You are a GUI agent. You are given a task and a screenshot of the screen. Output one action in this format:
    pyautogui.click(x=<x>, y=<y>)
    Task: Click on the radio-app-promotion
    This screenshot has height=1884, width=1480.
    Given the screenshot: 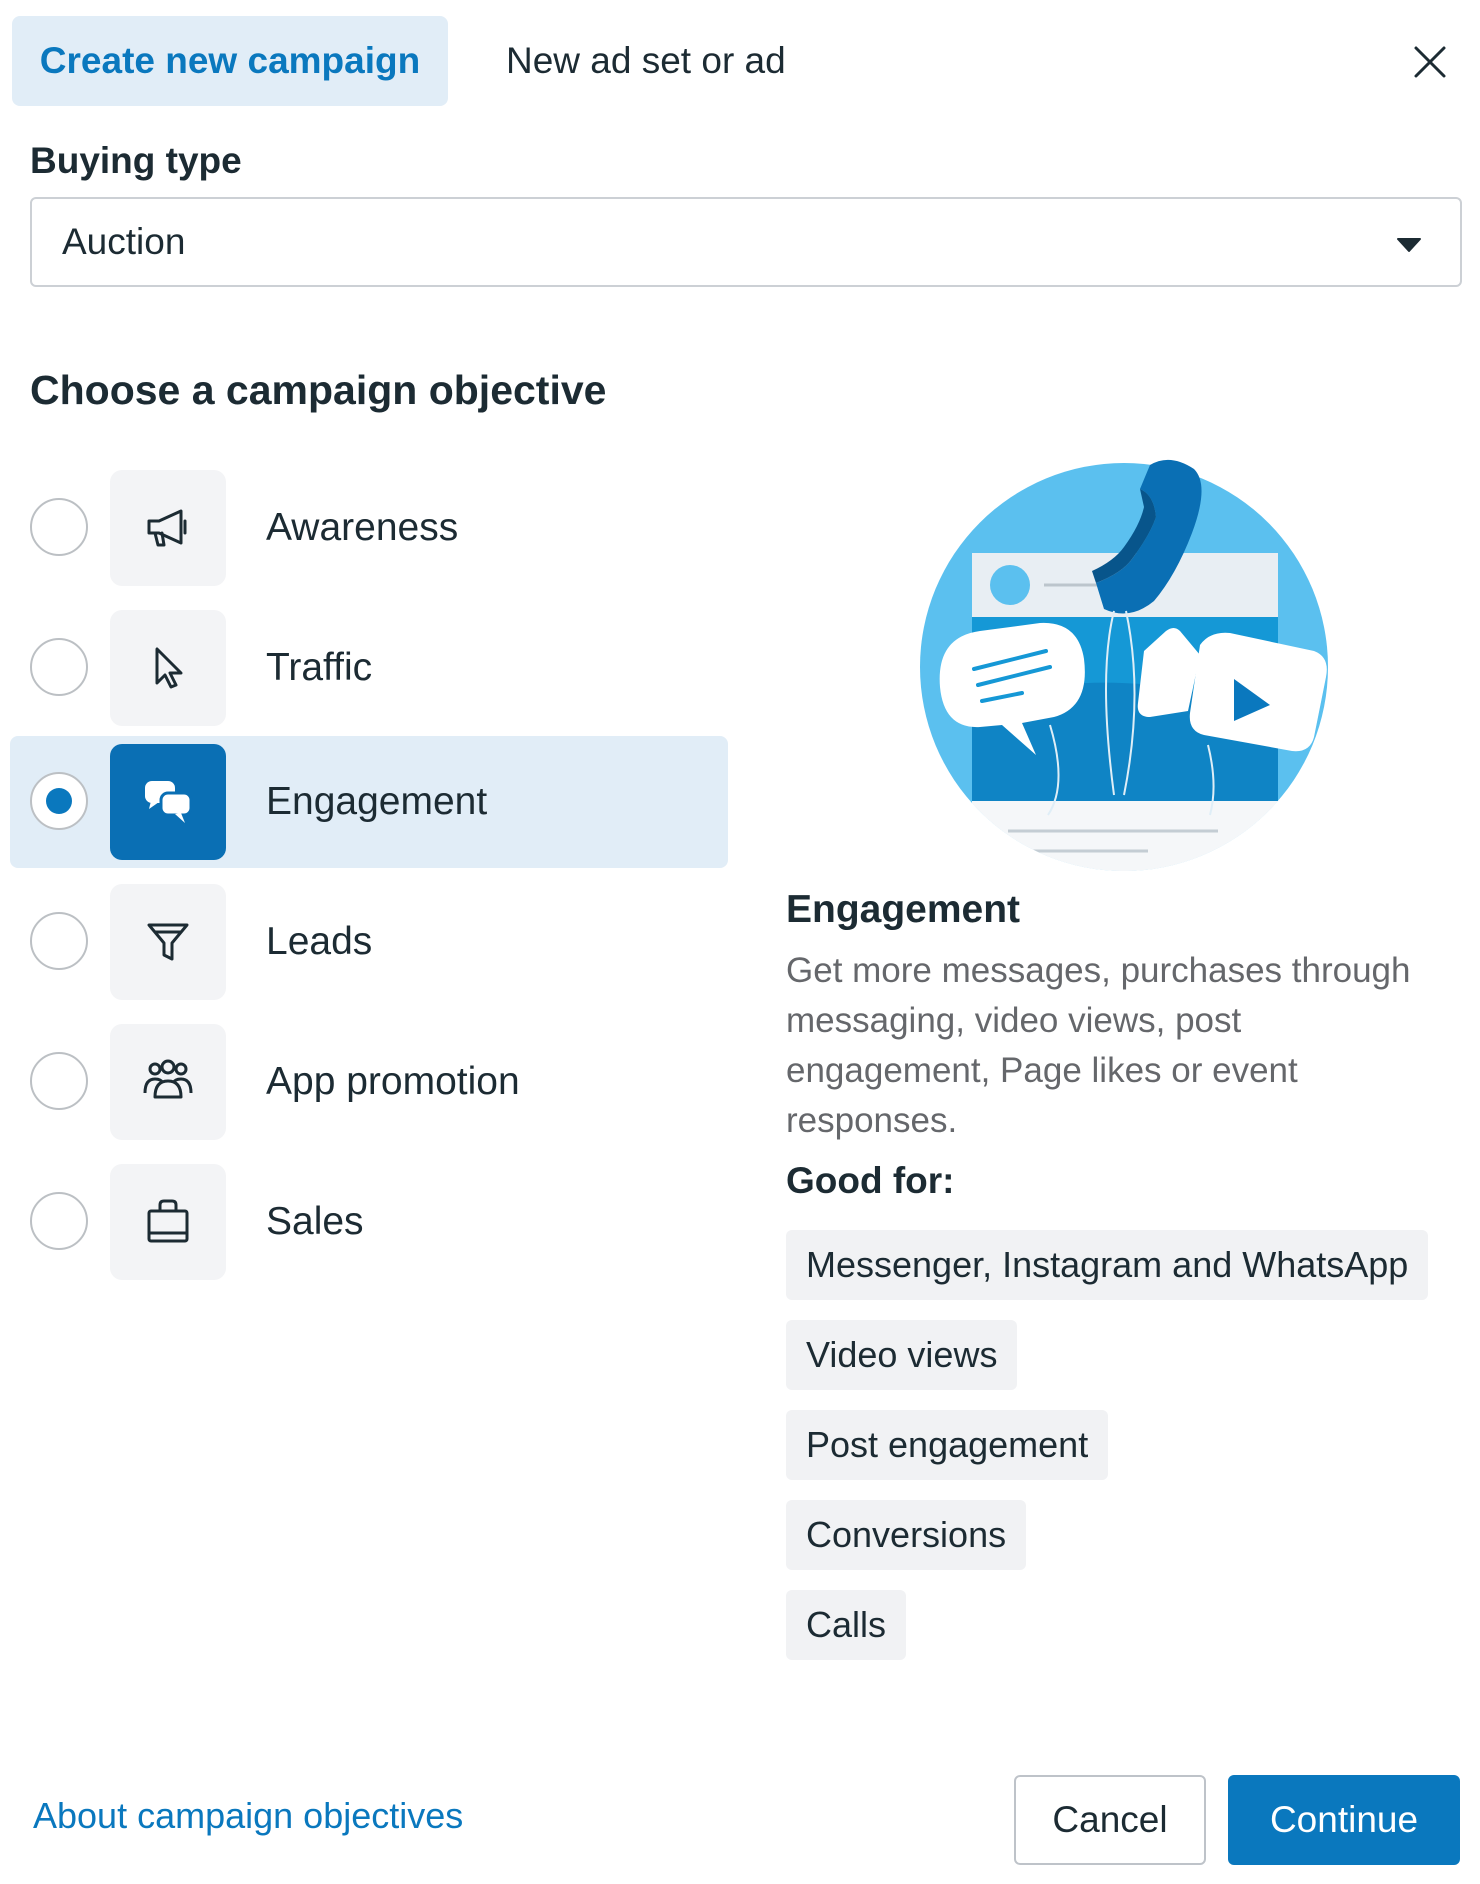 What is the action you would take?
    pyautogui.click(x=59, y=1081)
    